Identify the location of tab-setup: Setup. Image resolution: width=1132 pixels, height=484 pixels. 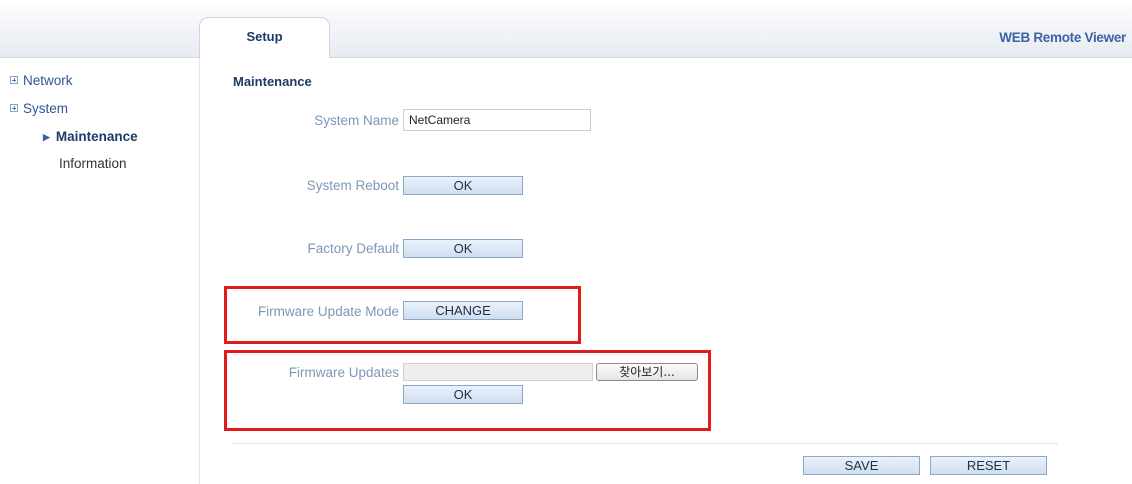
(264, 37).